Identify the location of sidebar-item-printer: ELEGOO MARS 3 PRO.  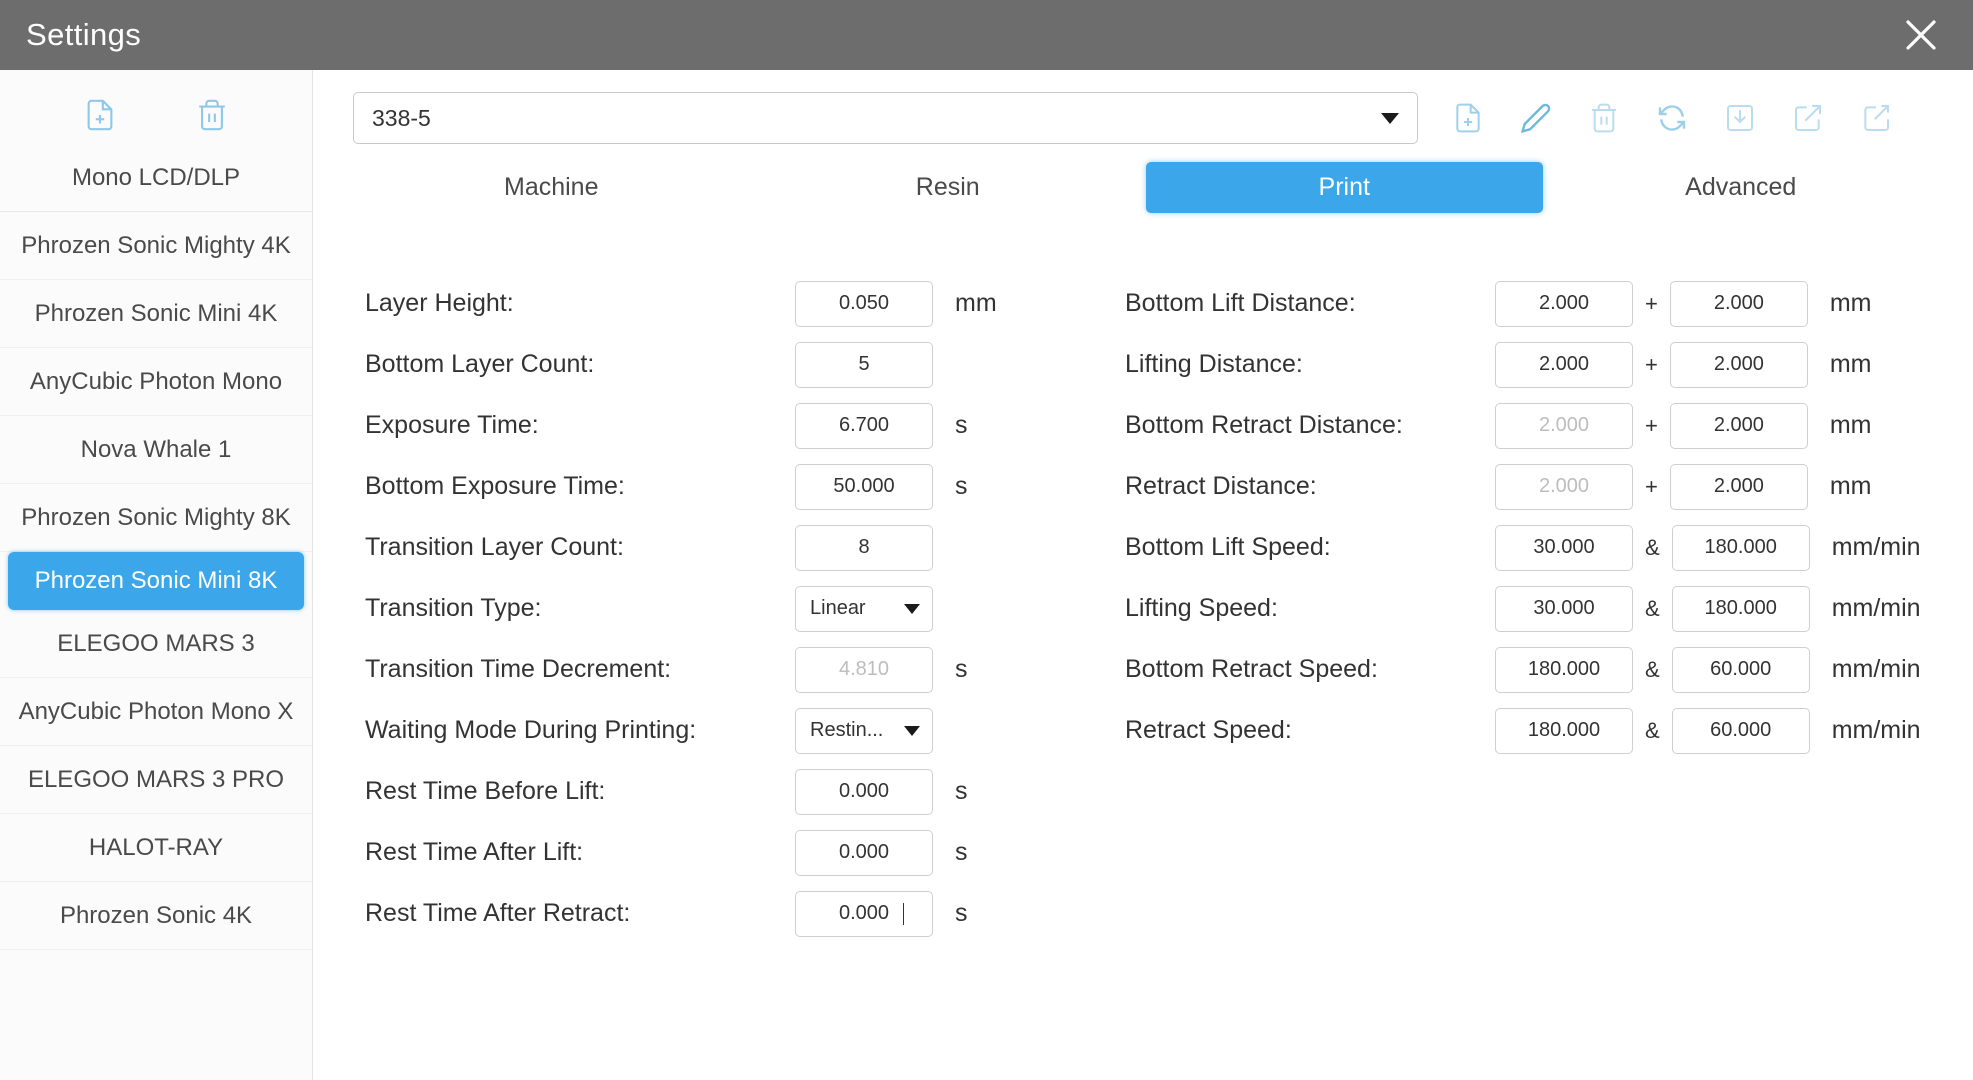
(156, 780).